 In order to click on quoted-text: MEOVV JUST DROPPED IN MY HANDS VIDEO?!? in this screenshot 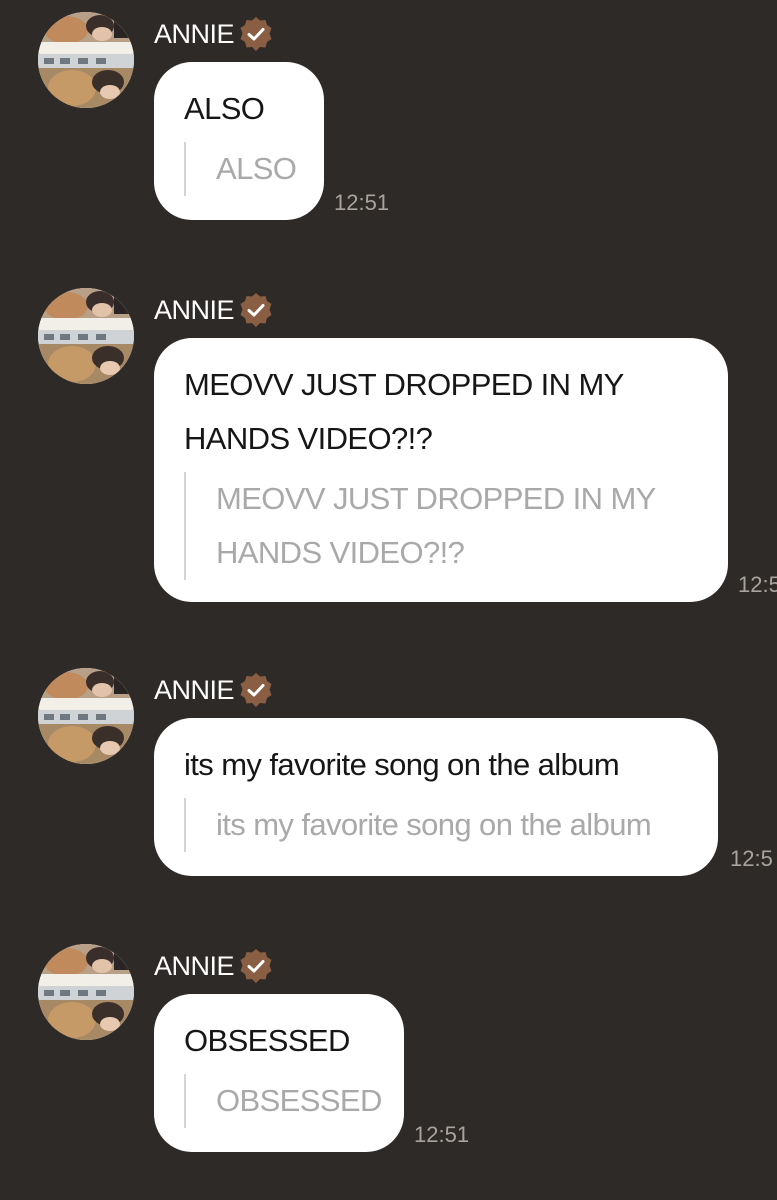, I will do `click(436, 526)`.